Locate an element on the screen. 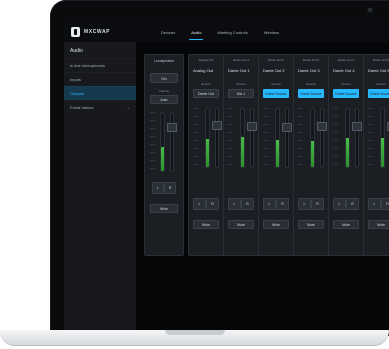 Image resolution: width=389 pixels, height=349 pixels. loudspeaker-volume-button: Auto is located at coordinates (164, 99).